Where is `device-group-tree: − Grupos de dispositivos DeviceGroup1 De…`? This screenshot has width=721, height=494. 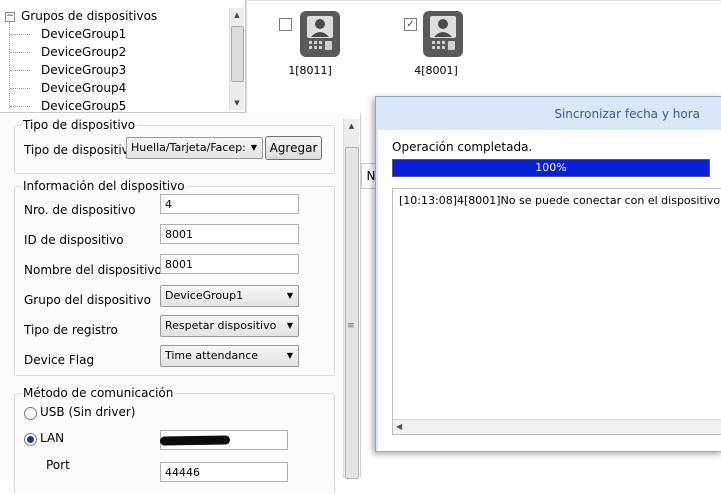 device-group-tree: − Grupos de dispositivos DeviceGroup1 De… is located at coordinates (123, 56).